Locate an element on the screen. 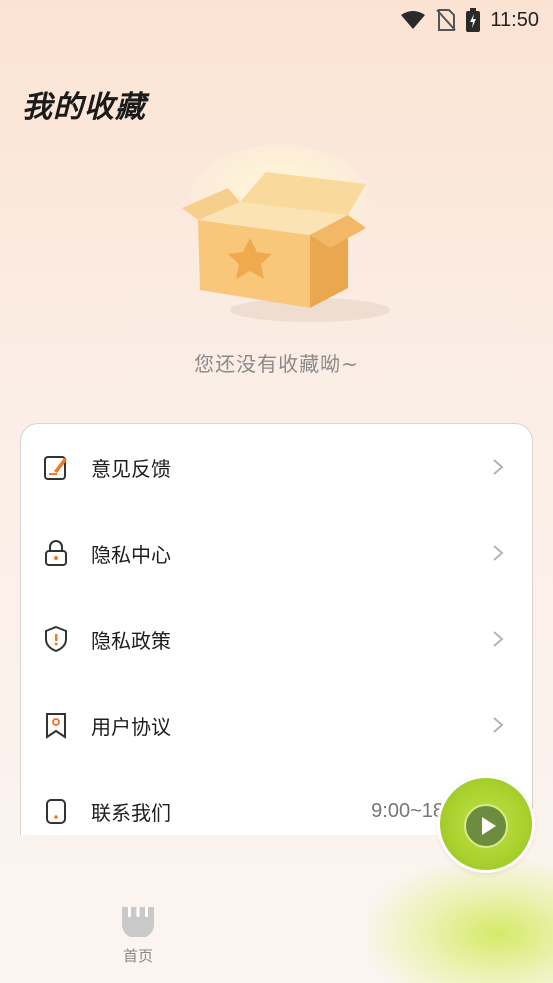  menu-item-privacy-center: 隐私中心 is located at coordinates (276, 553).